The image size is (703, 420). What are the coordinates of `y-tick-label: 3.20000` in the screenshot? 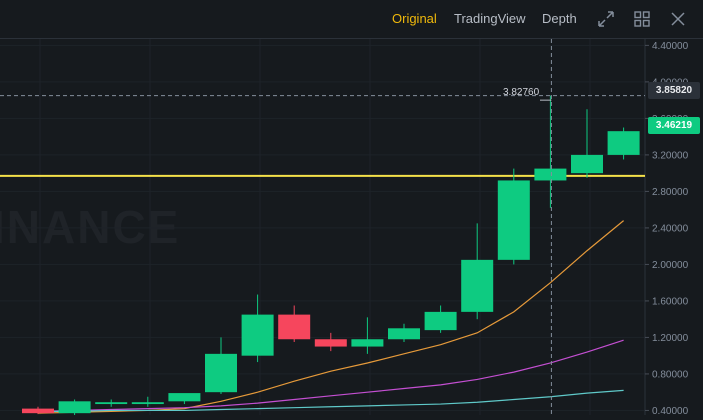 It's located at (670, 155).